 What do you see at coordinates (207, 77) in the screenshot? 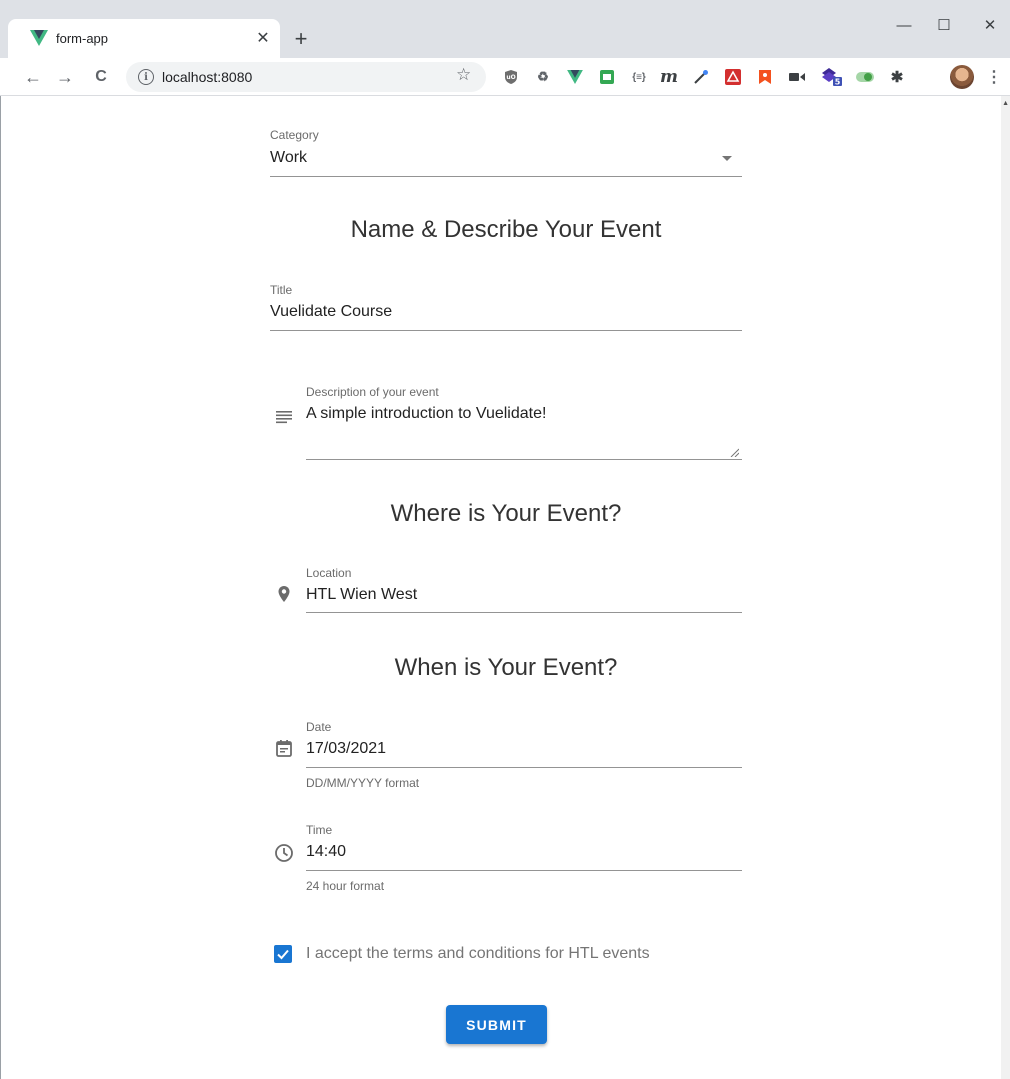
I see `url-text: localhost:8080` at bounding box center [207, 77].